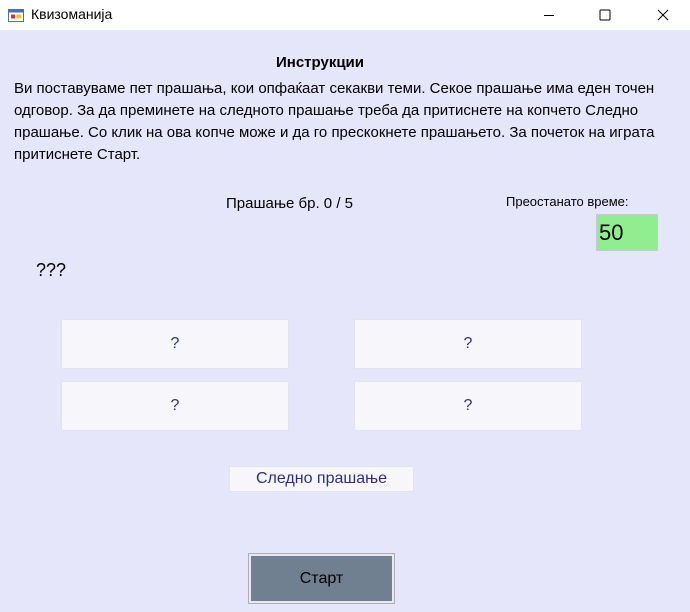 The width and height of the screenshot is (690, 612). I want to click on start-button: Старт, so click(321, 578).